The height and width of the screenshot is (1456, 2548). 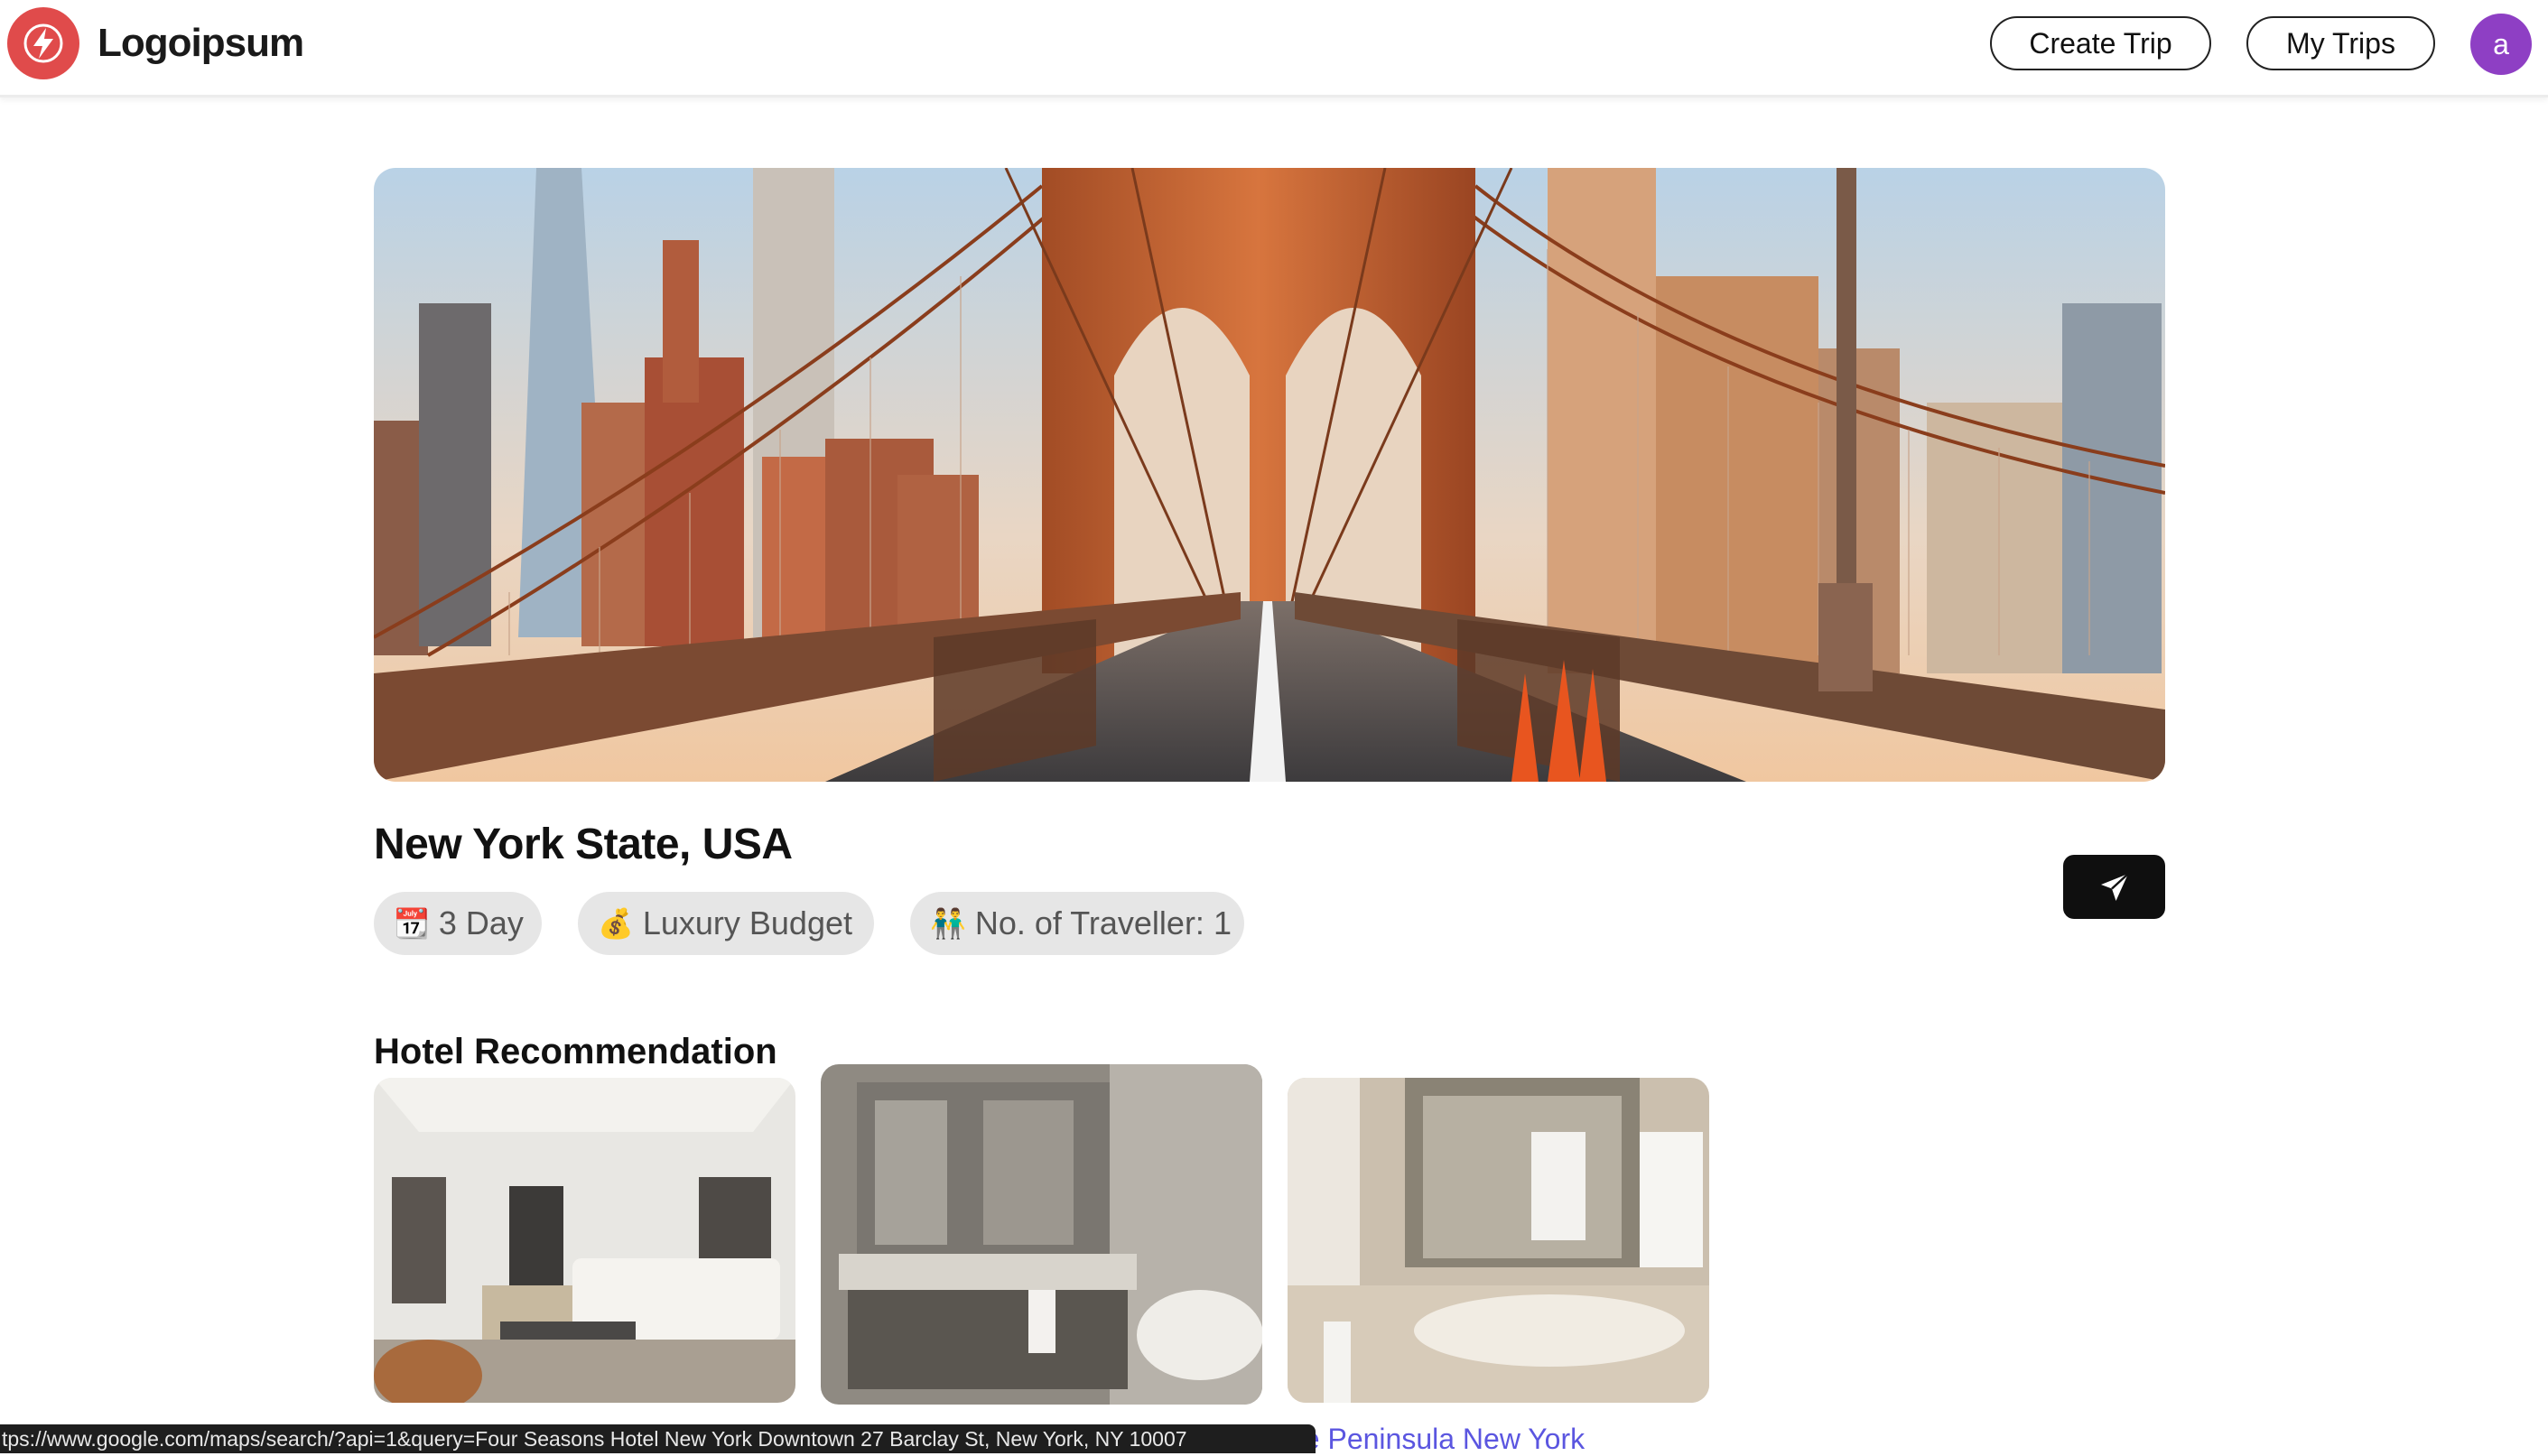 What do you see at coordinates (583, 844) in the screenshot?
I see `destination-title: New York State, USA` at bounding box center [583, 844].